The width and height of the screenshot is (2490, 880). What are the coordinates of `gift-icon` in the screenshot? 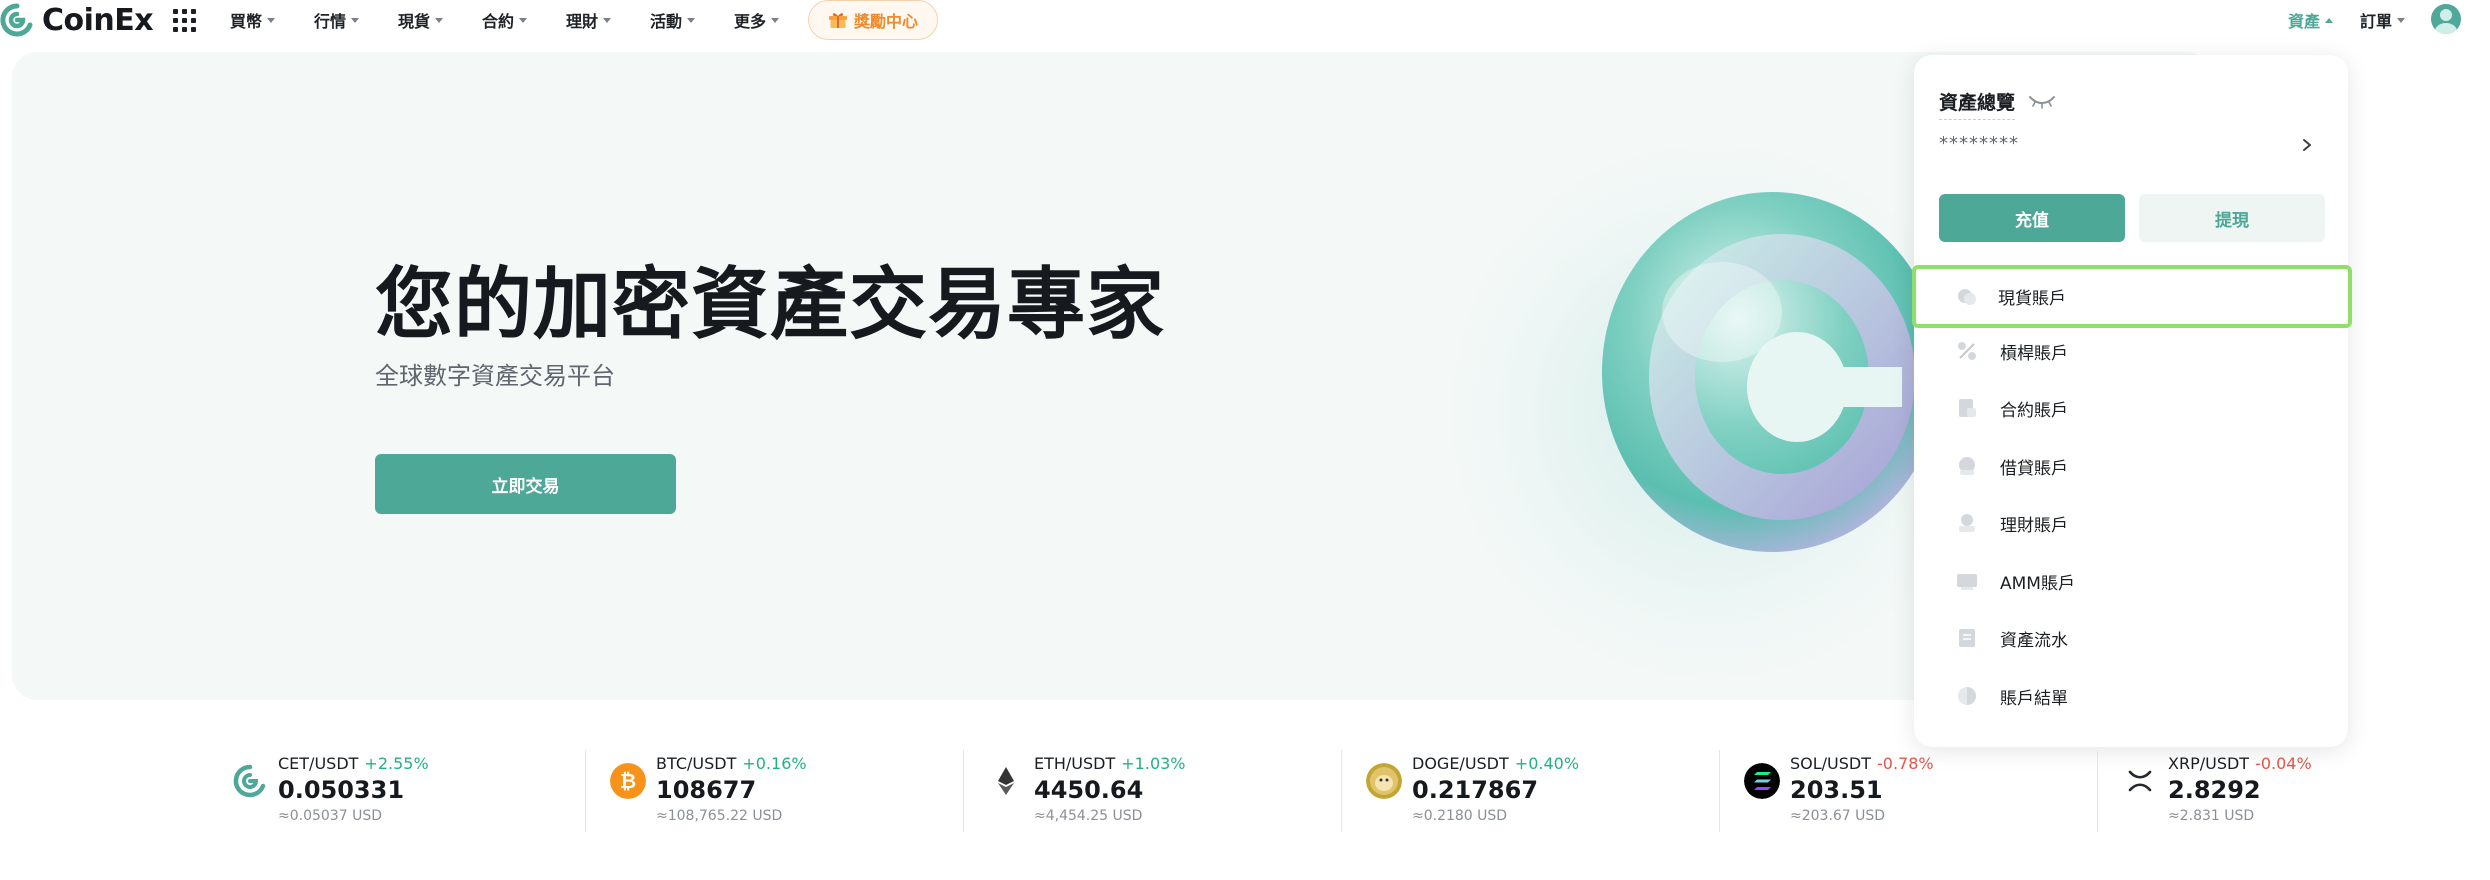 It's located at (837, 20).